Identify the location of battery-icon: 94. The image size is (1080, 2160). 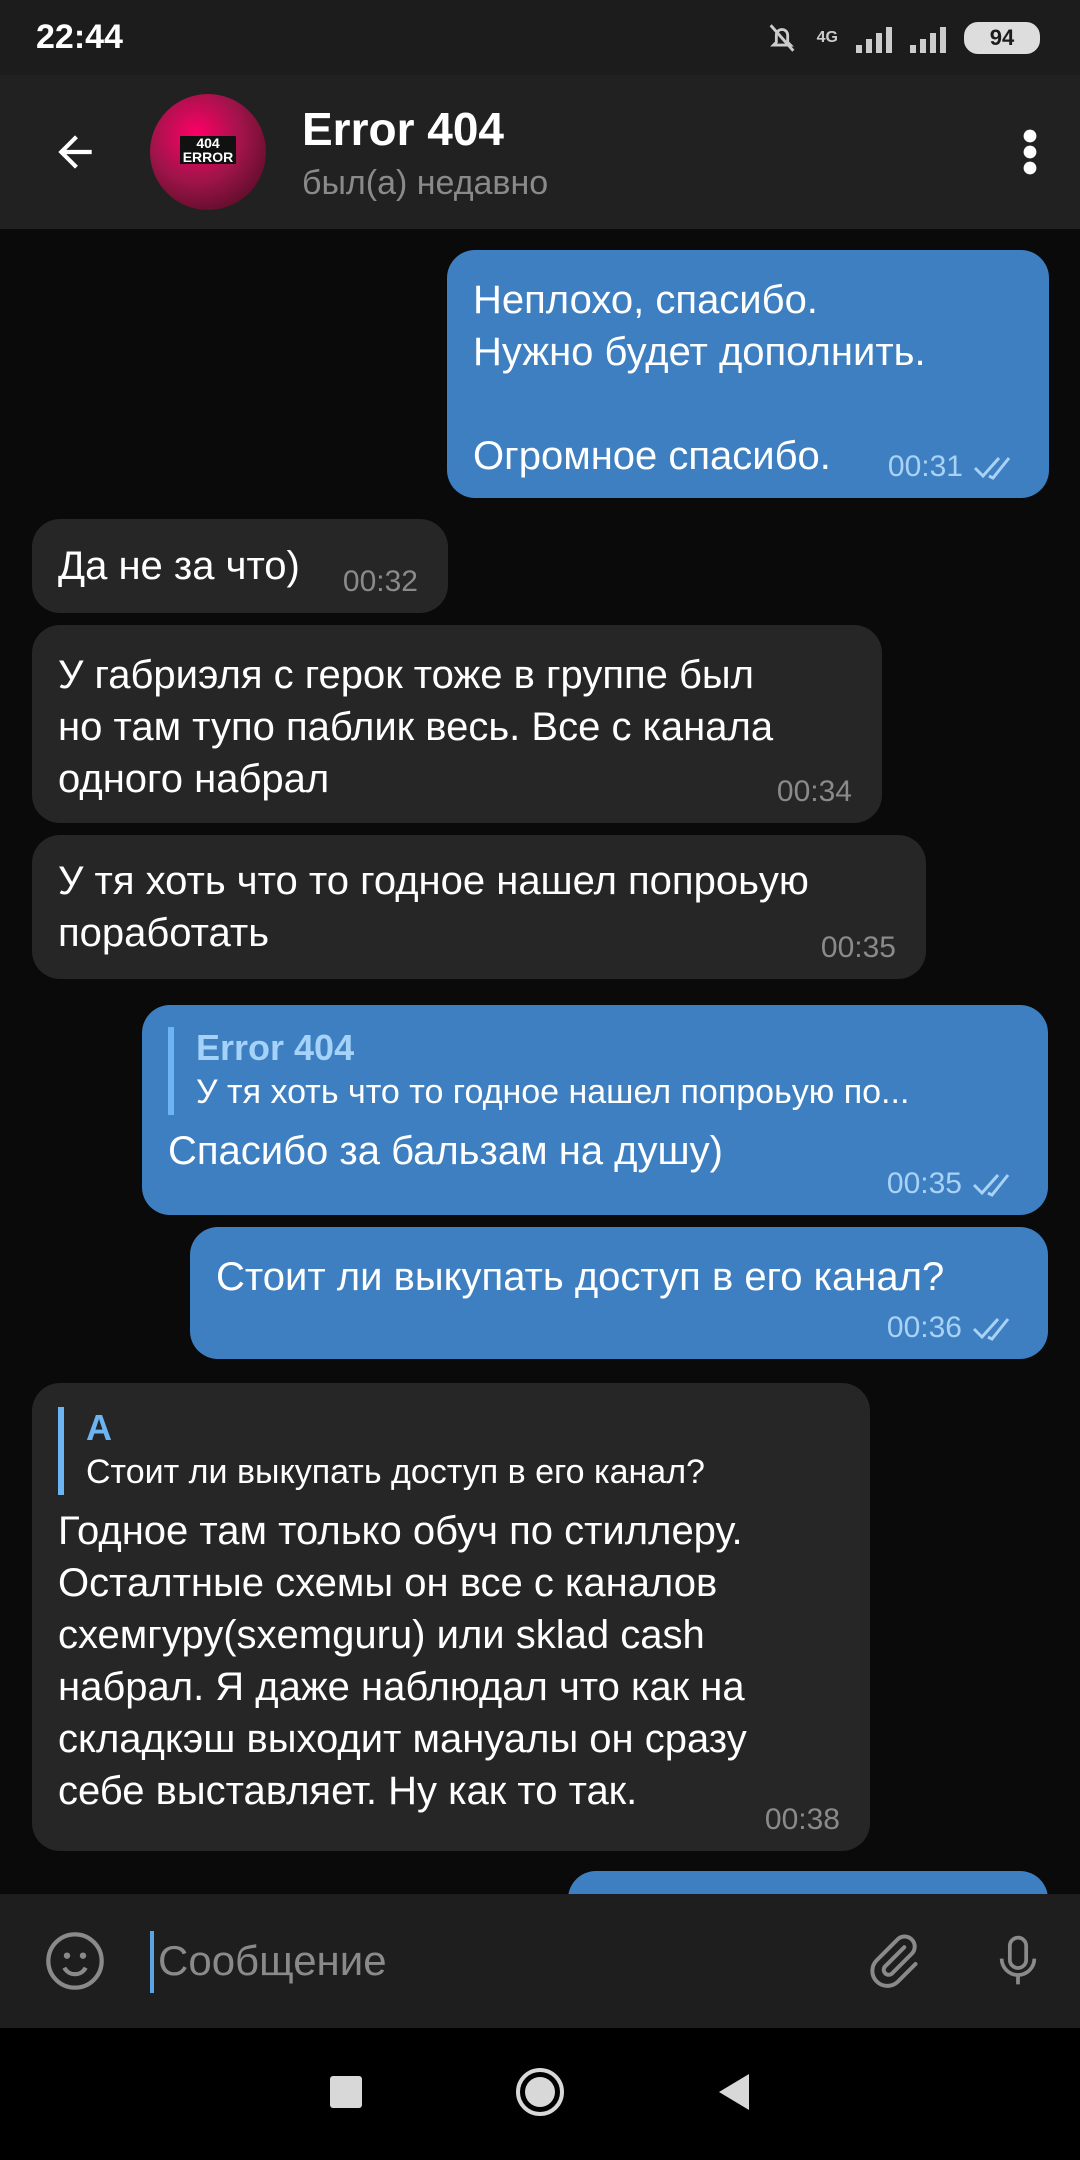
(1002, 37).